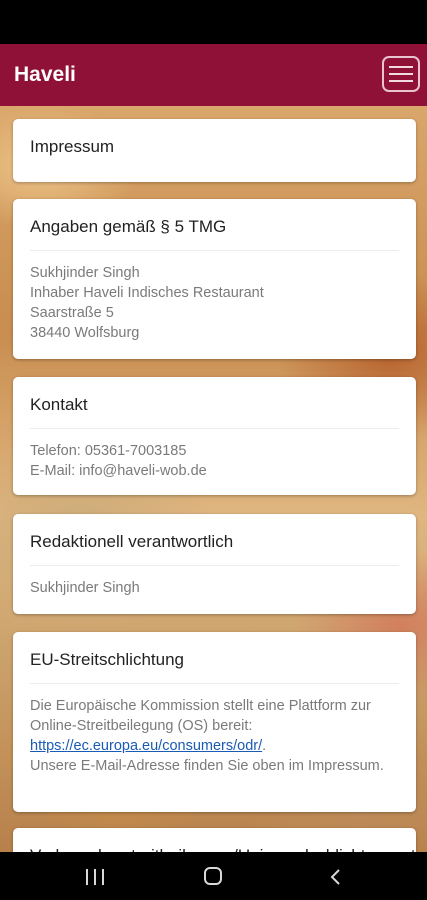 The width and height of the screenshot is (427, 900). I want to click on app-title: Haveli, so click(45, 74).